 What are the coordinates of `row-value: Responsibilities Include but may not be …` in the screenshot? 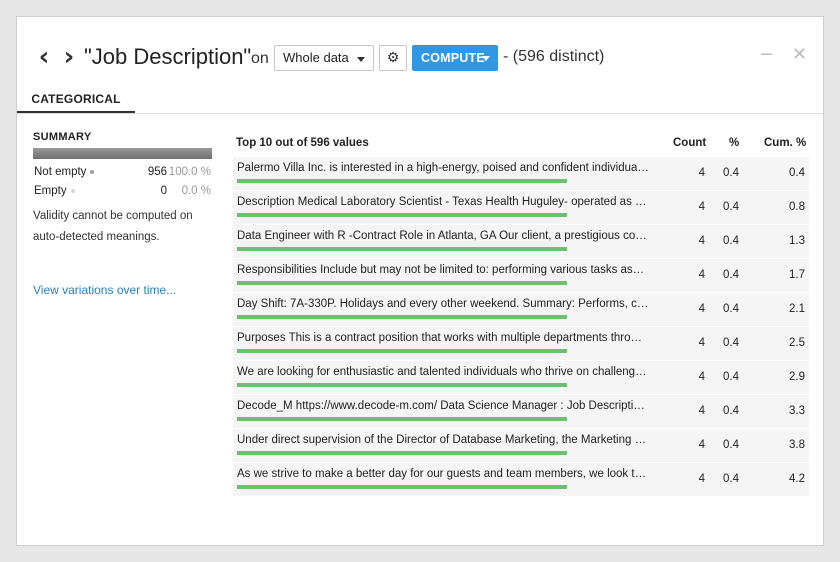 It's located at (443, 270).